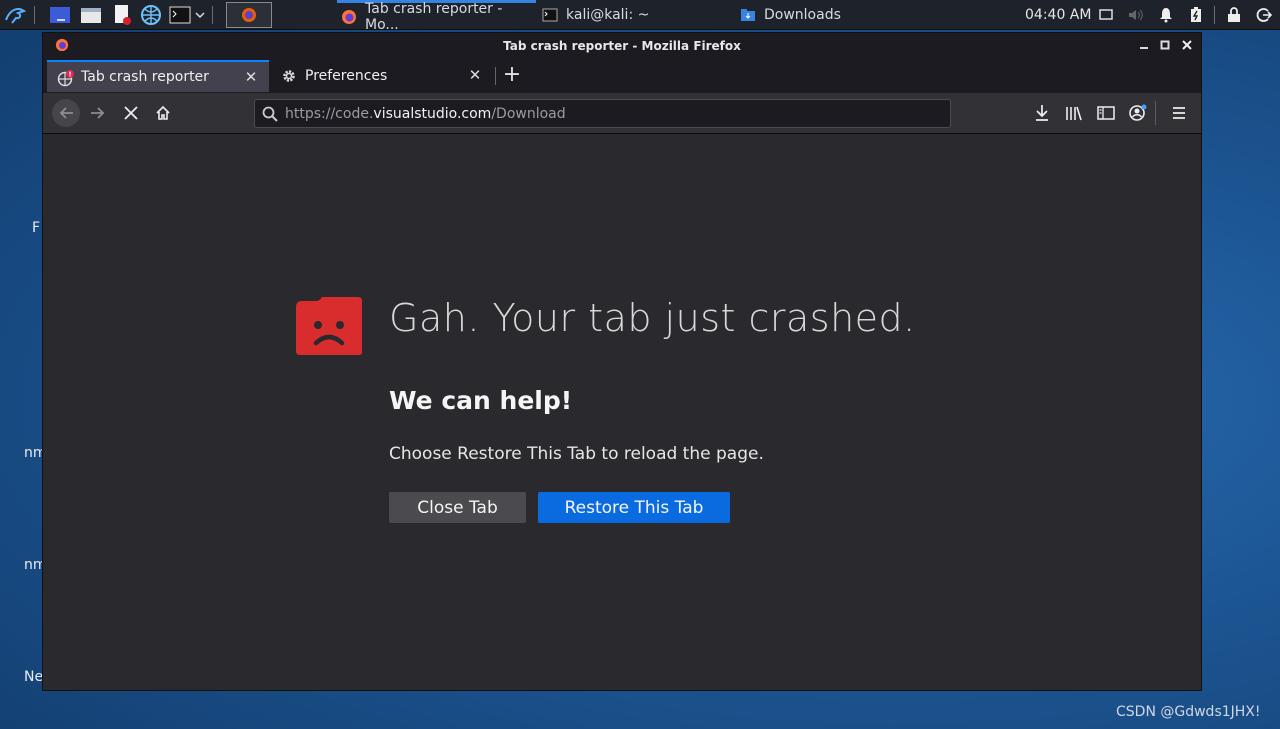  What do you see at coordinates (1264, 15) in the screenshot?
I see `logout-icon` at bounding box center [1264, 15].